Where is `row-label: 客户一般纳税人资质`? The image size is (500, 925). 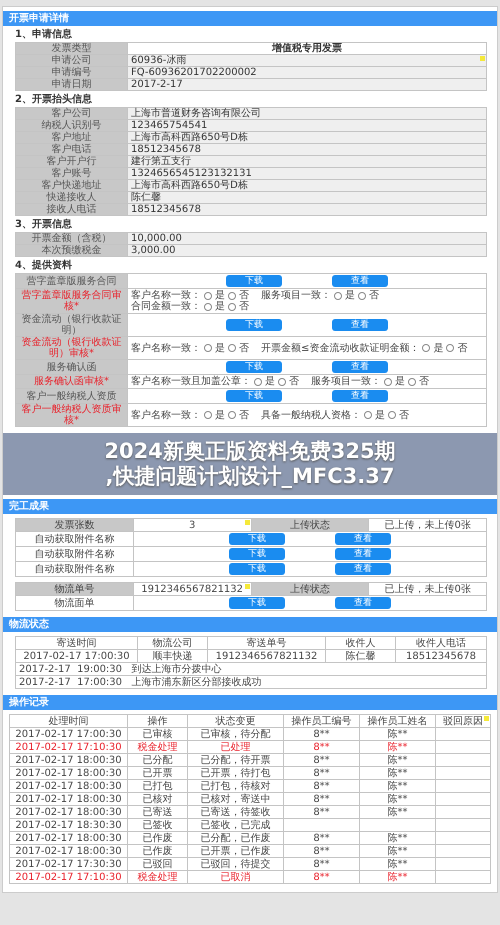
row-label: 客户一般纳税人资质 is located at coordinates (72, 396).